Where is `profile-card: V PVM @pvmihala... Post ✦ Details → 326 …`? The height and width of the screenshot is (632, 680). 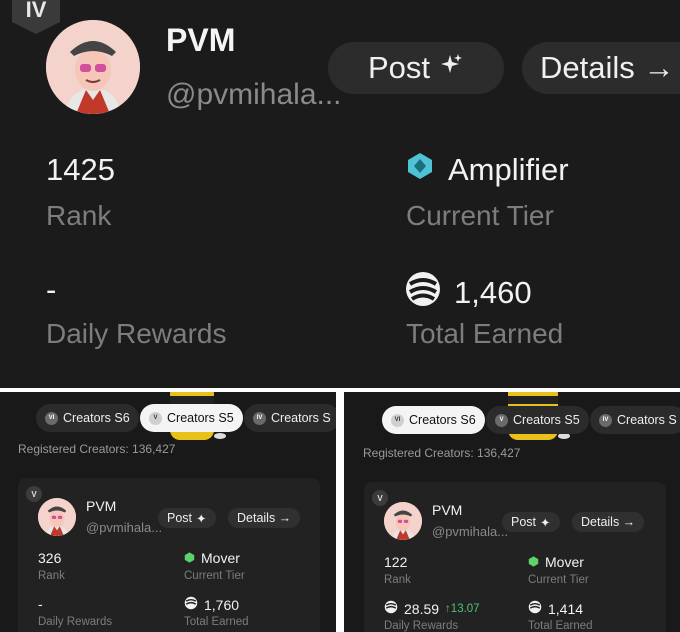
profile-card: V PVM @pvmihala... Post ✦ Details → 326 … is located at coordinates (169, 555).